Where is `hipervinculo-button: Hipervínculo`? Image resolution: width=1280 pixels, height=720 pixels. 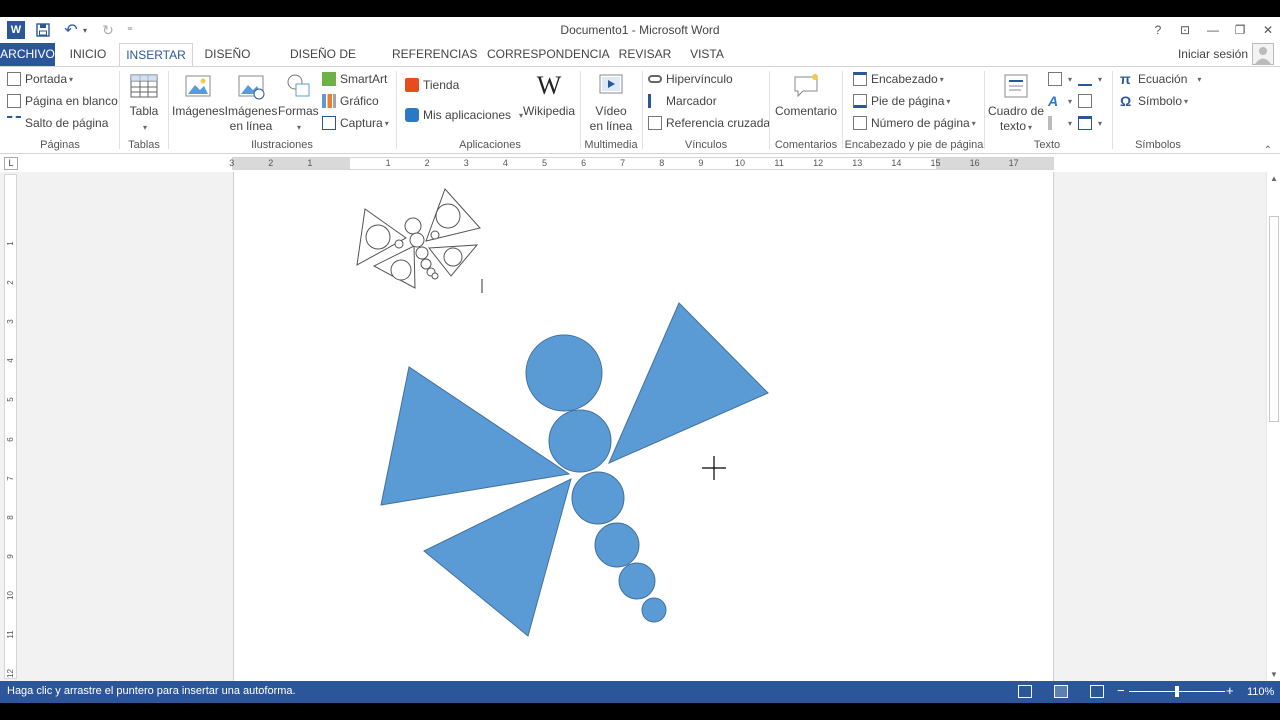 hipervinculo-button: Hipervínculo is located at coordinates (690, 79).